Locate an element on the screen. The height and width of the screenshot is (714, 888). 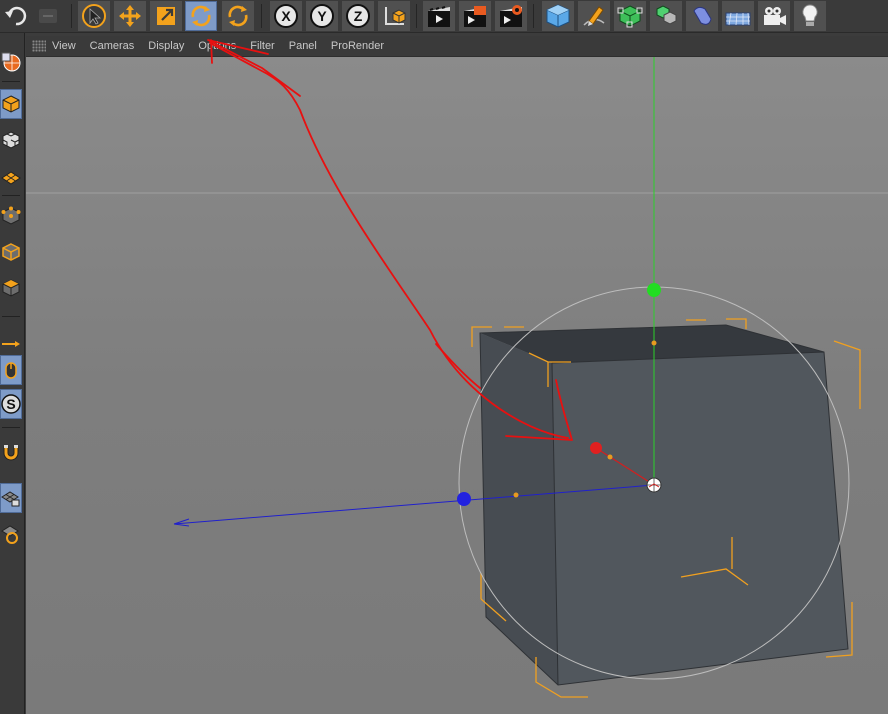
main-toolbar: X Y Z is located at coordinates (444, 16).